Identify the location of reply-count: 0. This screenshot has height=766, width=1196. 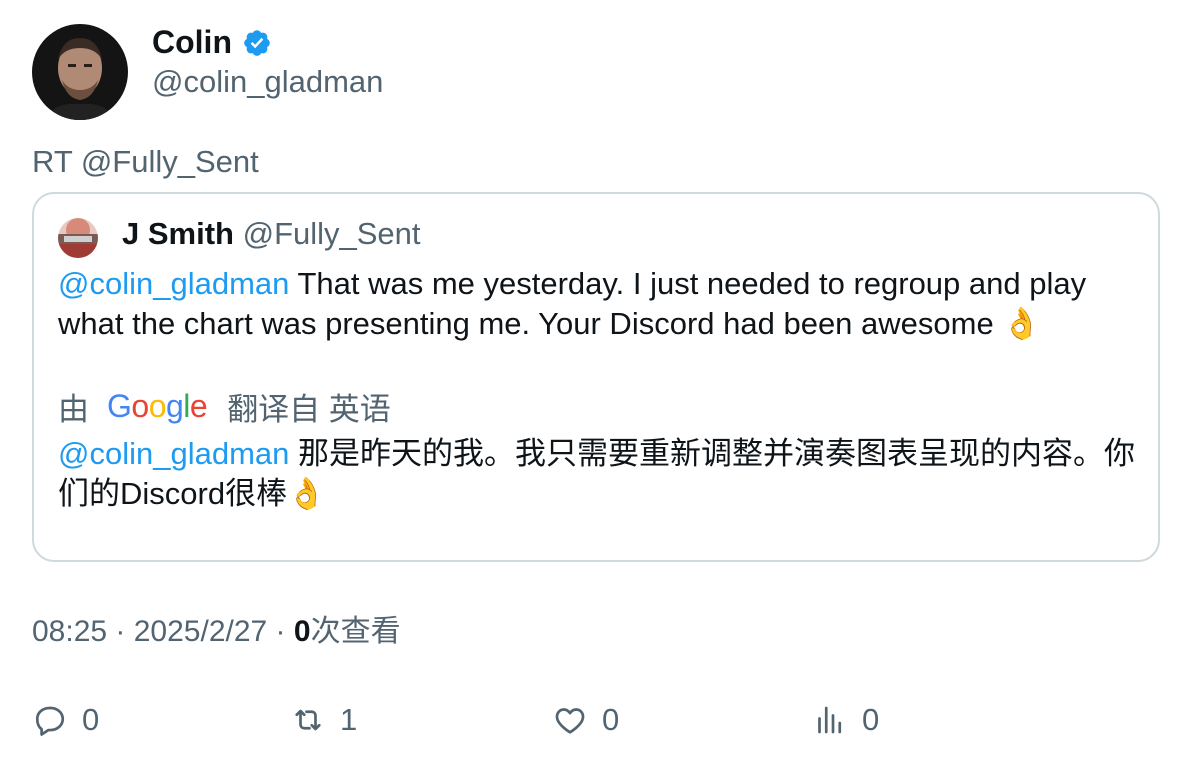
(91, 719).